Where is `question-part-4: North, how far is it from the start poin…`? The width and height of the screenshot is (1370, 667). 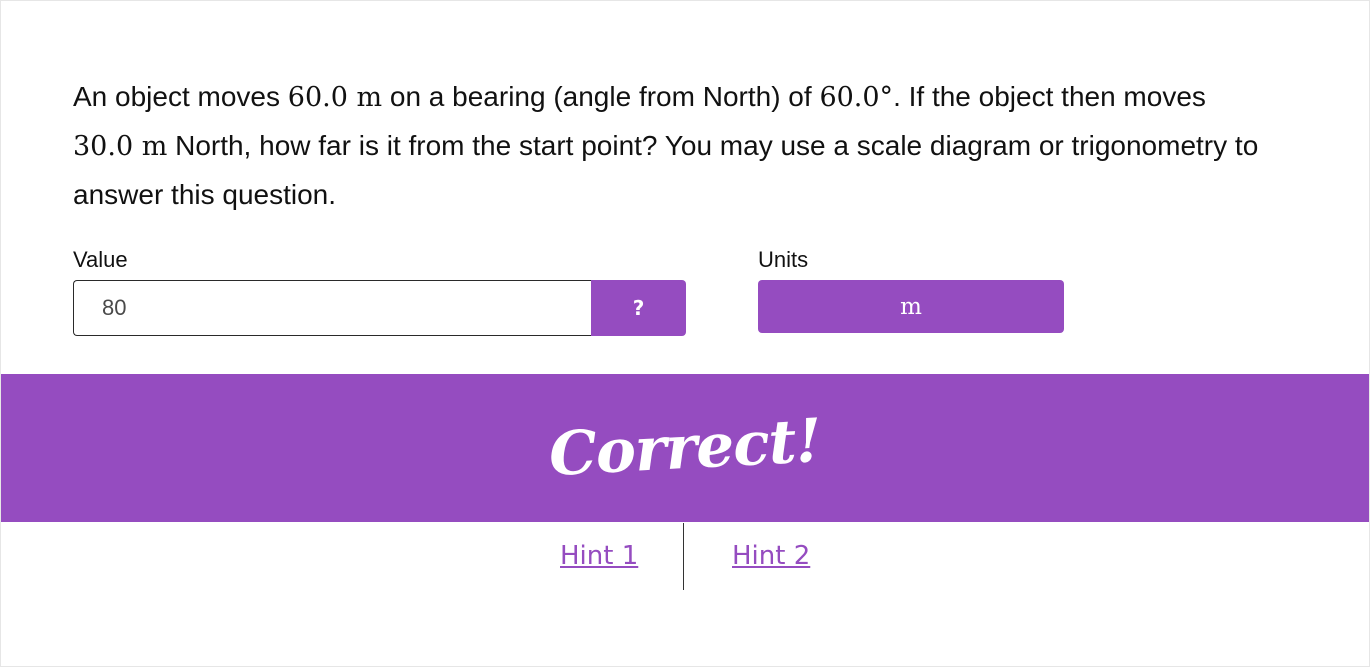
question-part-4: North, how far is it from the start poin… is located at coordinates (666, 170).